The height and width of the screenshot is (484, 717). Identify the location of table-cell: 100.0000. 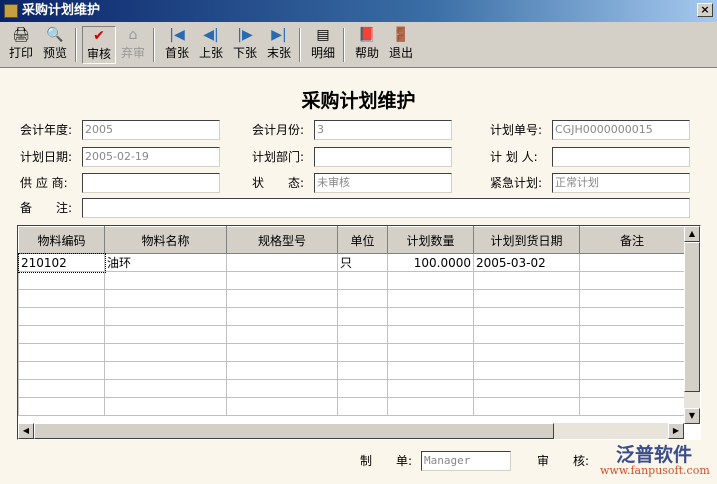
(430, 262).